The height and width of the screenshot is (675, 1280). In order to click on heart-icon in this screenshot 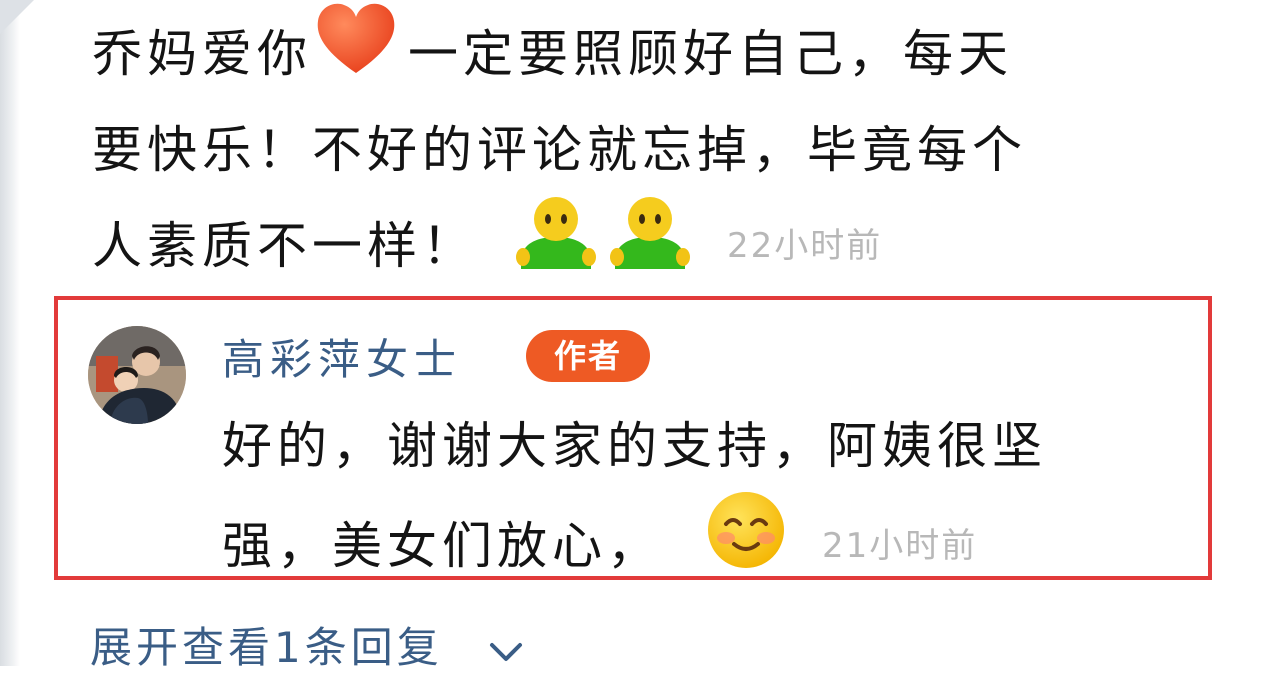, I will do `click(356, 54)`.